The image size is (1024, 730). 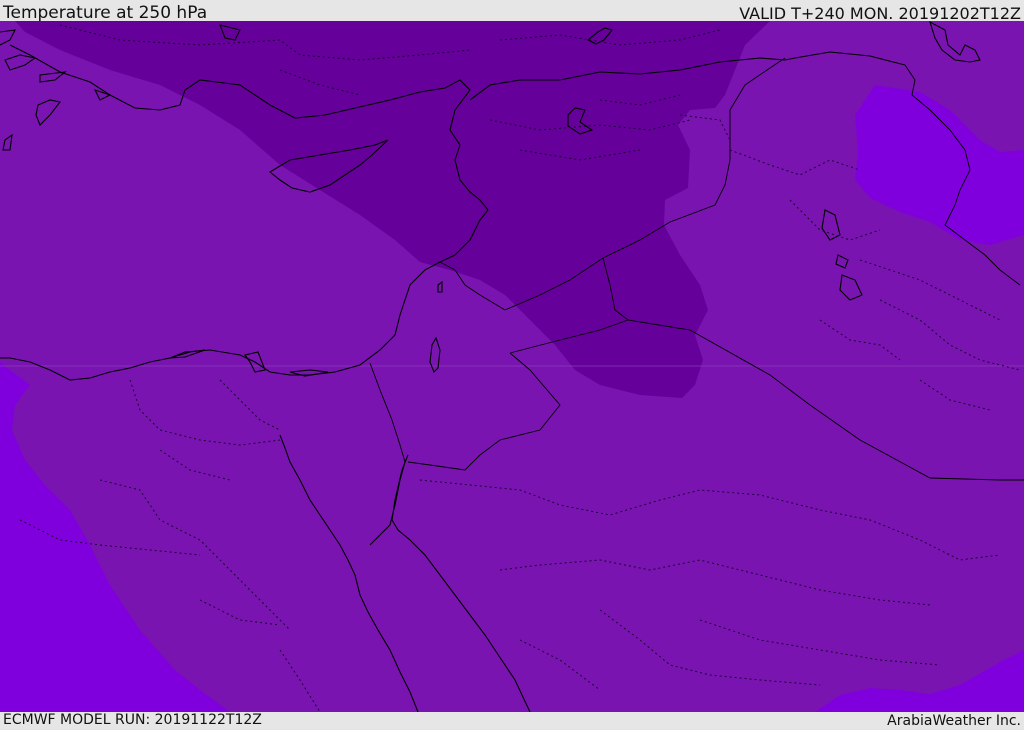 I want to click on map-title: Temperature at 250 hPa, so click(x=105, y=13).